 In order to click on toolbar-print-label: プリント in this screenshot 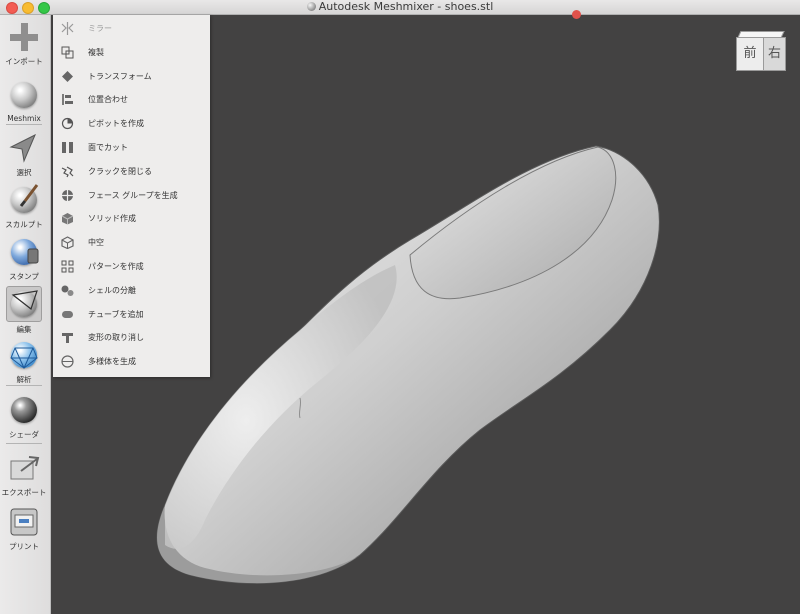, I will do `click(24, 546)`.